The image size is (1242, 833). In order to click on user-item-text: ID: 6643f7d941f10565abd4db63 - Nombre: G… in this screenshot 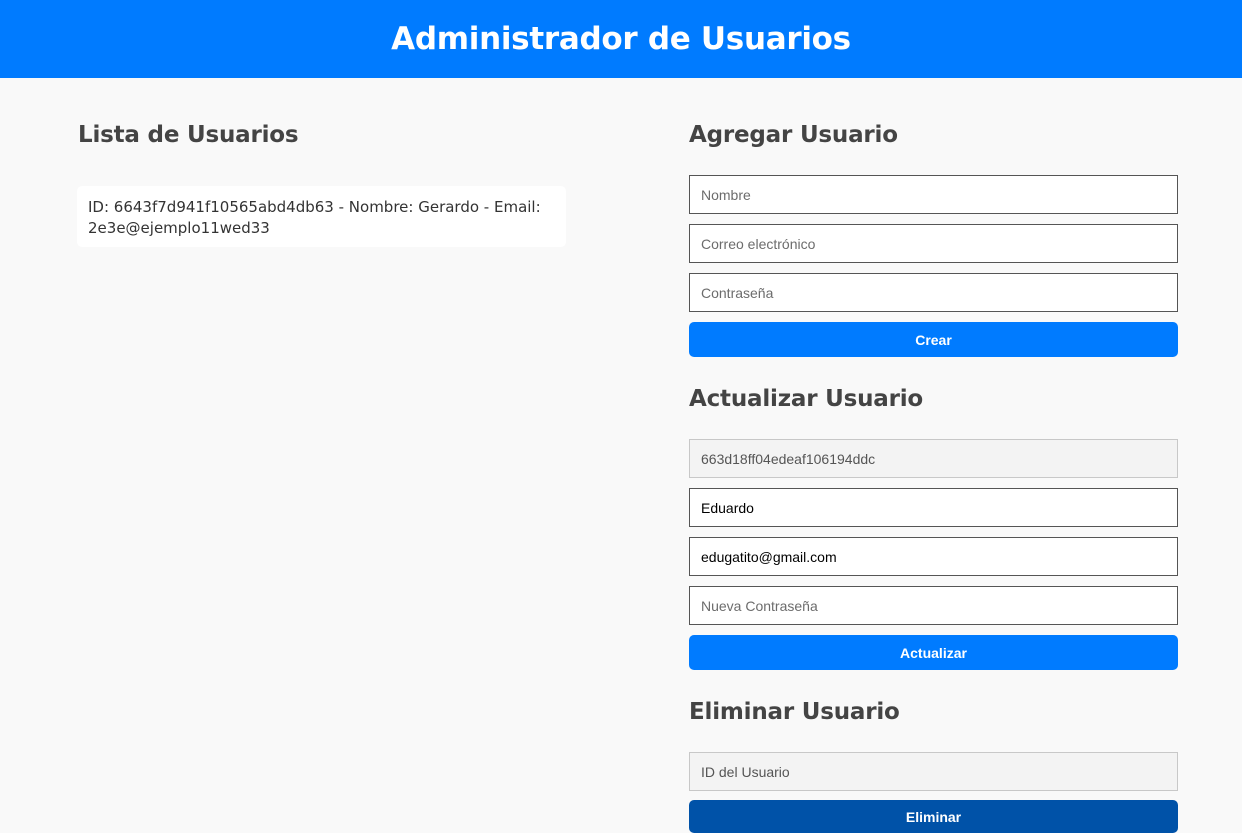, I will do `click(314, 217)`.